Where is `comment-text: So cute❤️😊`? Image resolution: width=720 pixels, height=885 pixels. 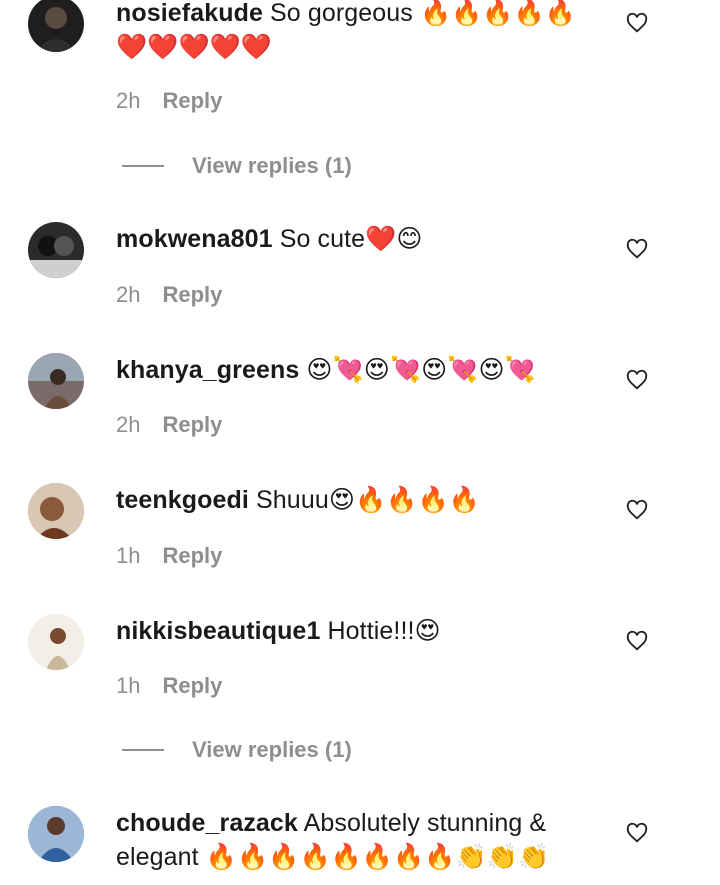
comment-text: So cute❤️😊 is located at coordinates (351, 239).